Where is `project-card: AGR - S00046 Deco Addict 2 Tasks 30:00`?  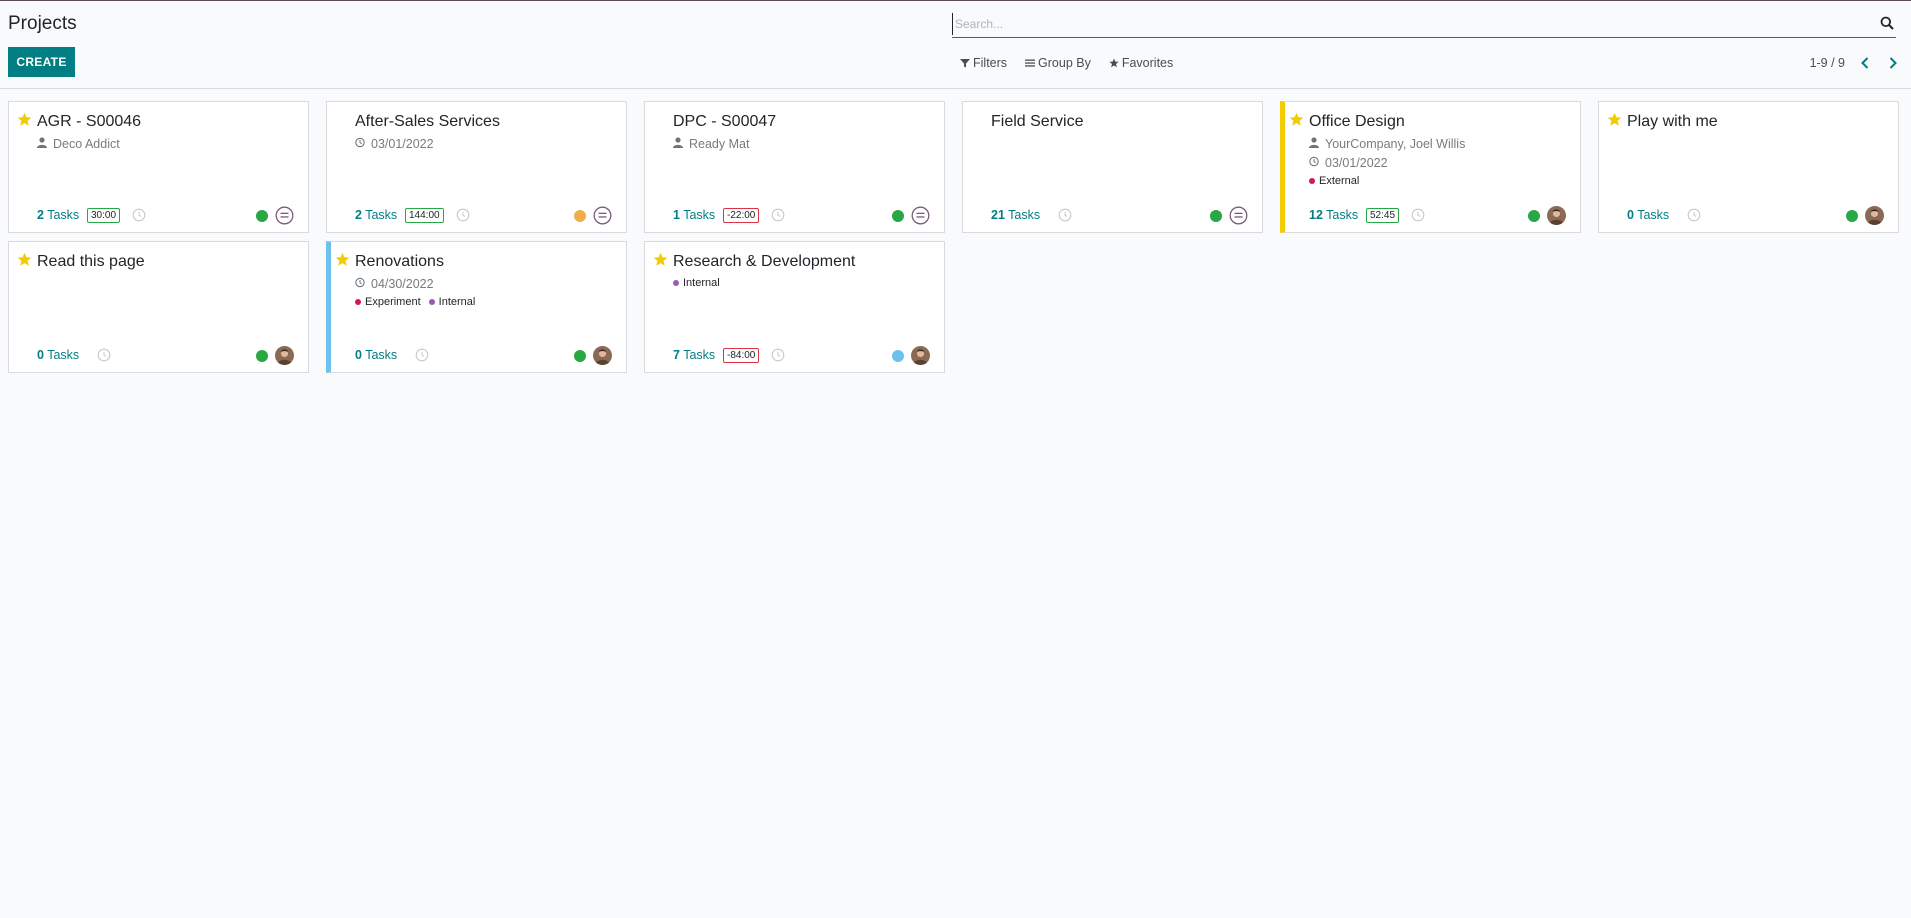 project-card: AGR - S00046 Deco Addict 2 Tasks 30:00 is located at coordinates (158, 167).